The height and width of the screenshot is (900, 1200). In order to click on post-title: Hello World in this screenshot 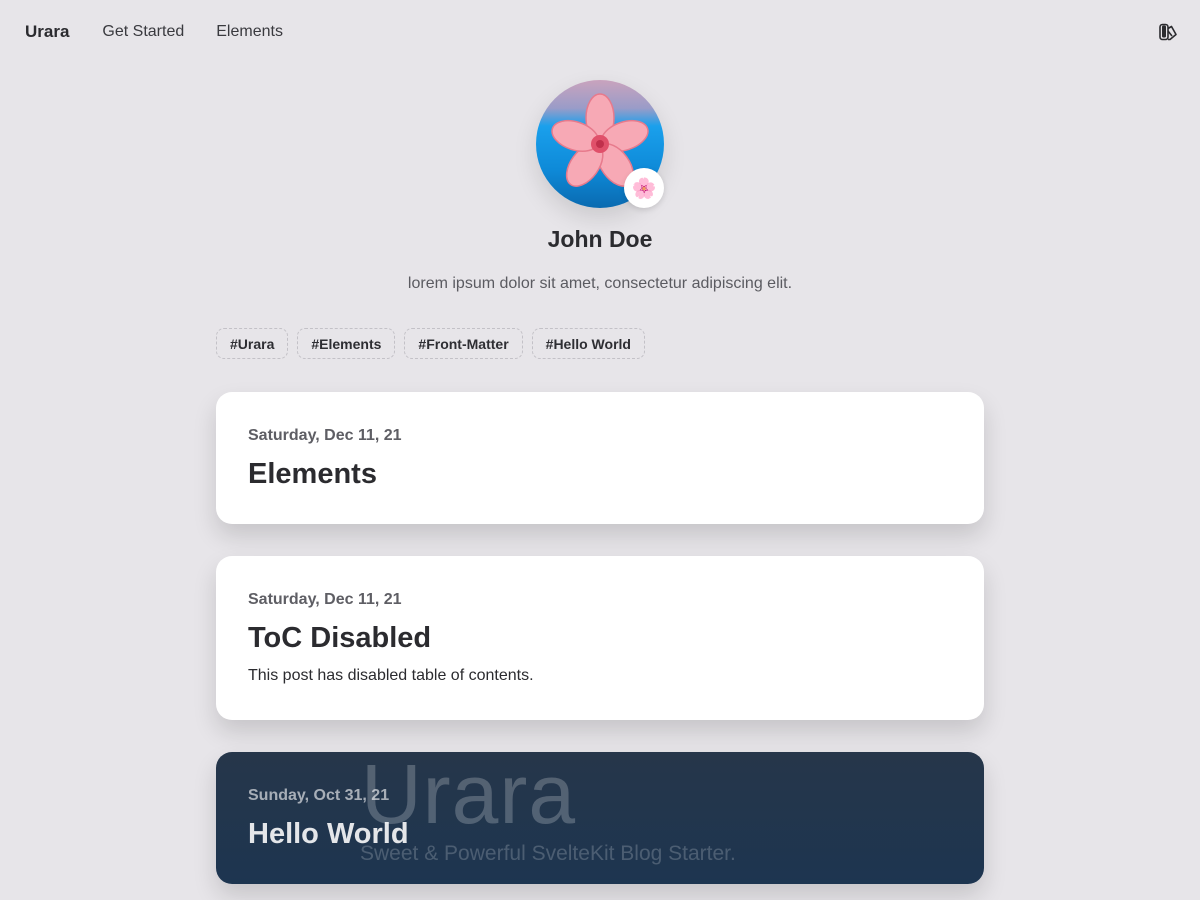, I will do `click(328, 834)`.